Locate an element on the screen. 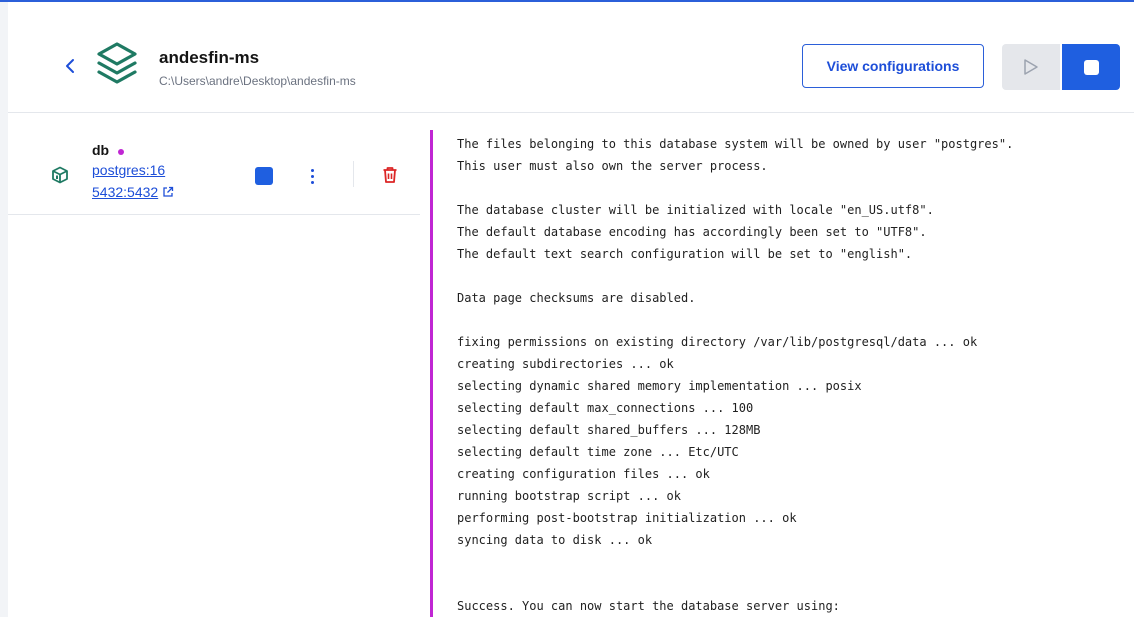  log-line: Data page checksums are disabled. is located at coordinates (576, 298).